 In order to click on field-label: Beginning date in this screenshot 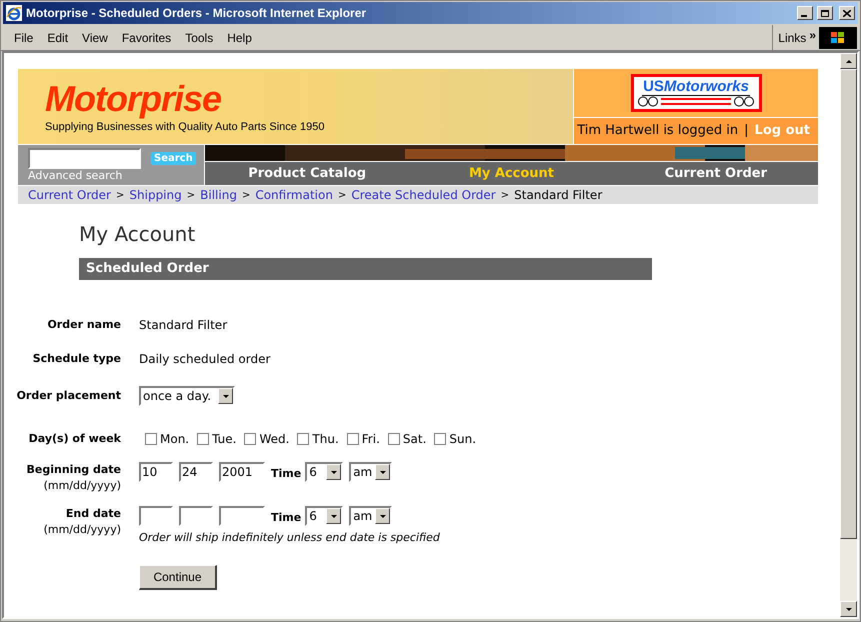, I will do `click(73, 470)`.